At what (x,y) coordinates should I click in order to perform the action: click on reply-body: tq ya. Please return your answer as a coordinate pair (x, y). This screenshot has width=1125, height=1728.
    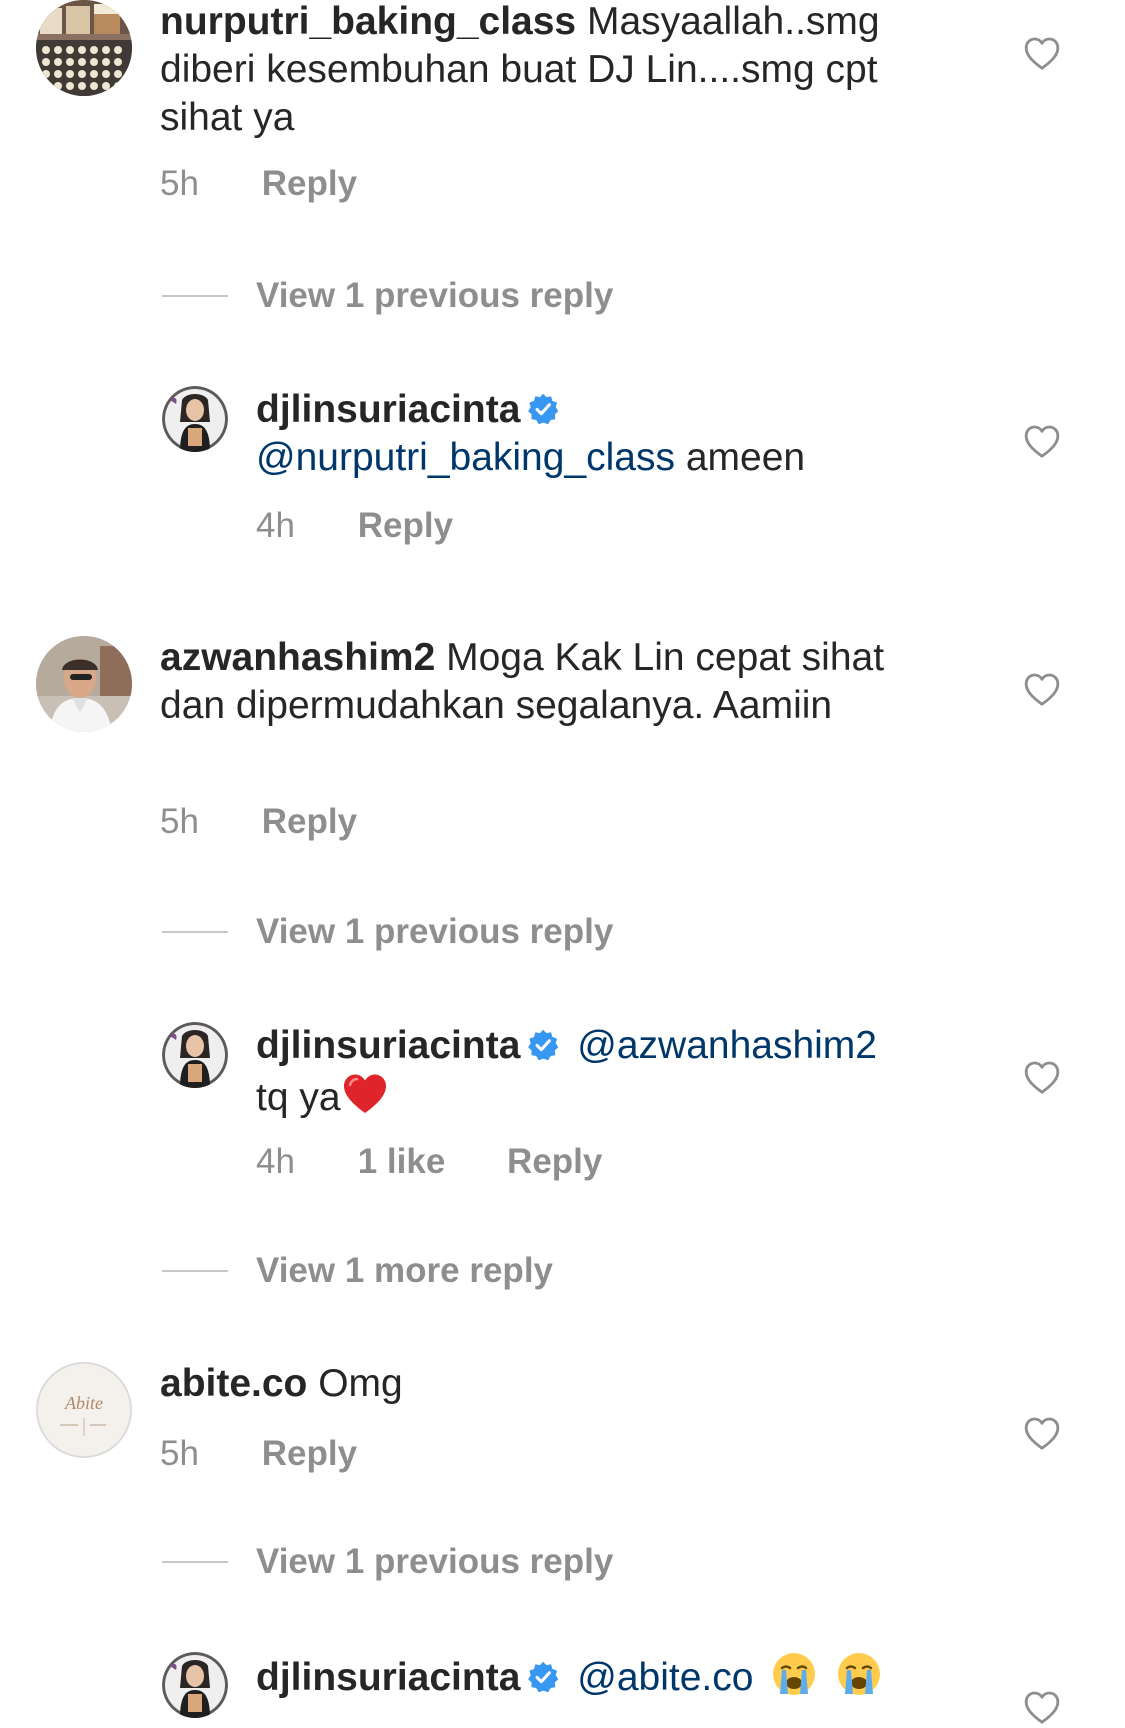
    Looking at the image, I should click on (298, 1097).